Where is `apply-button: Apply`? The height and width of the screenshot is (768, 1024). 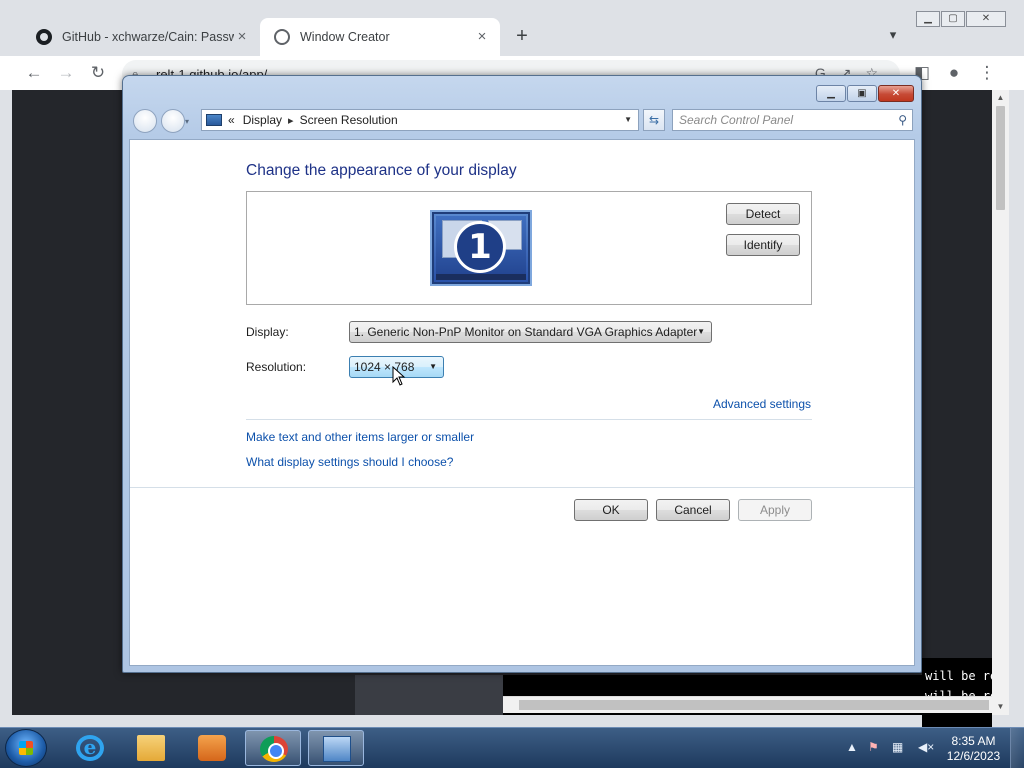 apply-button: Apply is located at coordinates (775, 510).